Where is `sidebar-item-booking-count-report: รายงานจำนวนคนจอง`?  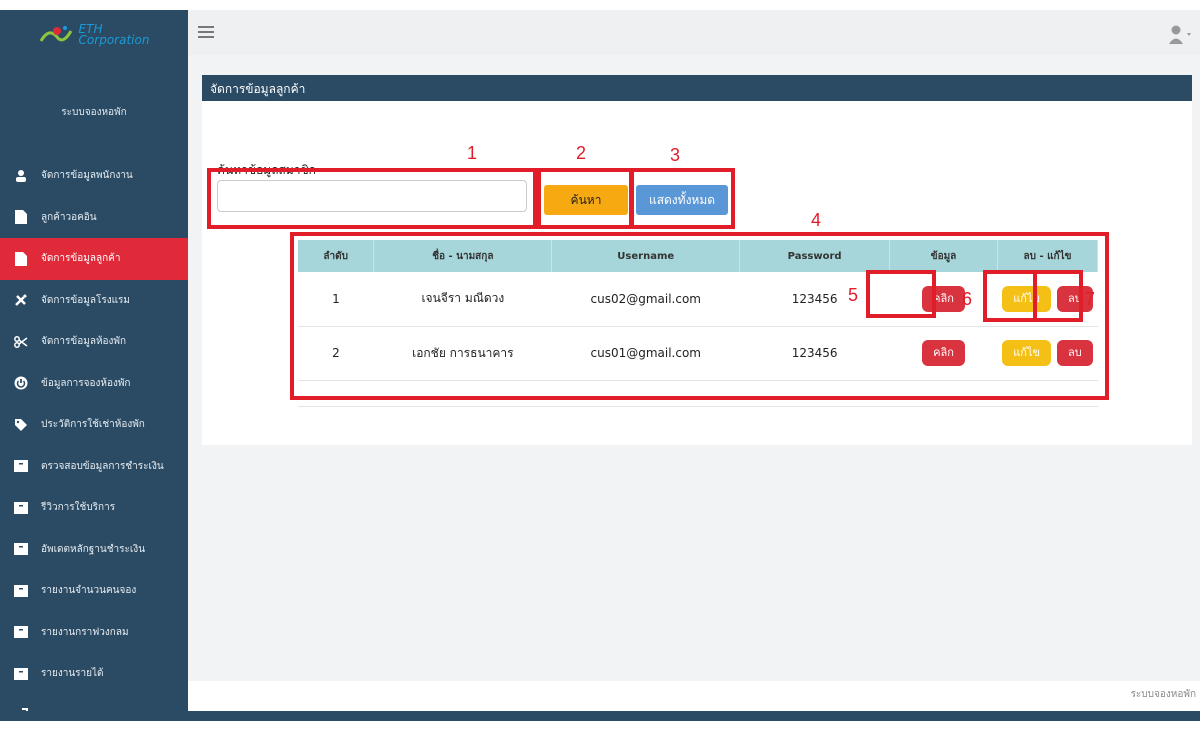 sidebar-item-booking-count-report: รายงานจำนวนคนจอง is located at coordinates (94, 591).